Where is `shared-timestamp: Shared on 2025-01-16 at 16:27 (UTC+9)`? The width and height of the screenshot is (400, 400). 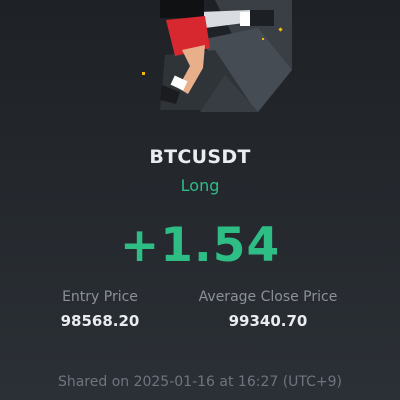 shared-timestamp: Shared on 2025-01-16 at 16:27 (UTC+9) is located at coordinates (200, 382).